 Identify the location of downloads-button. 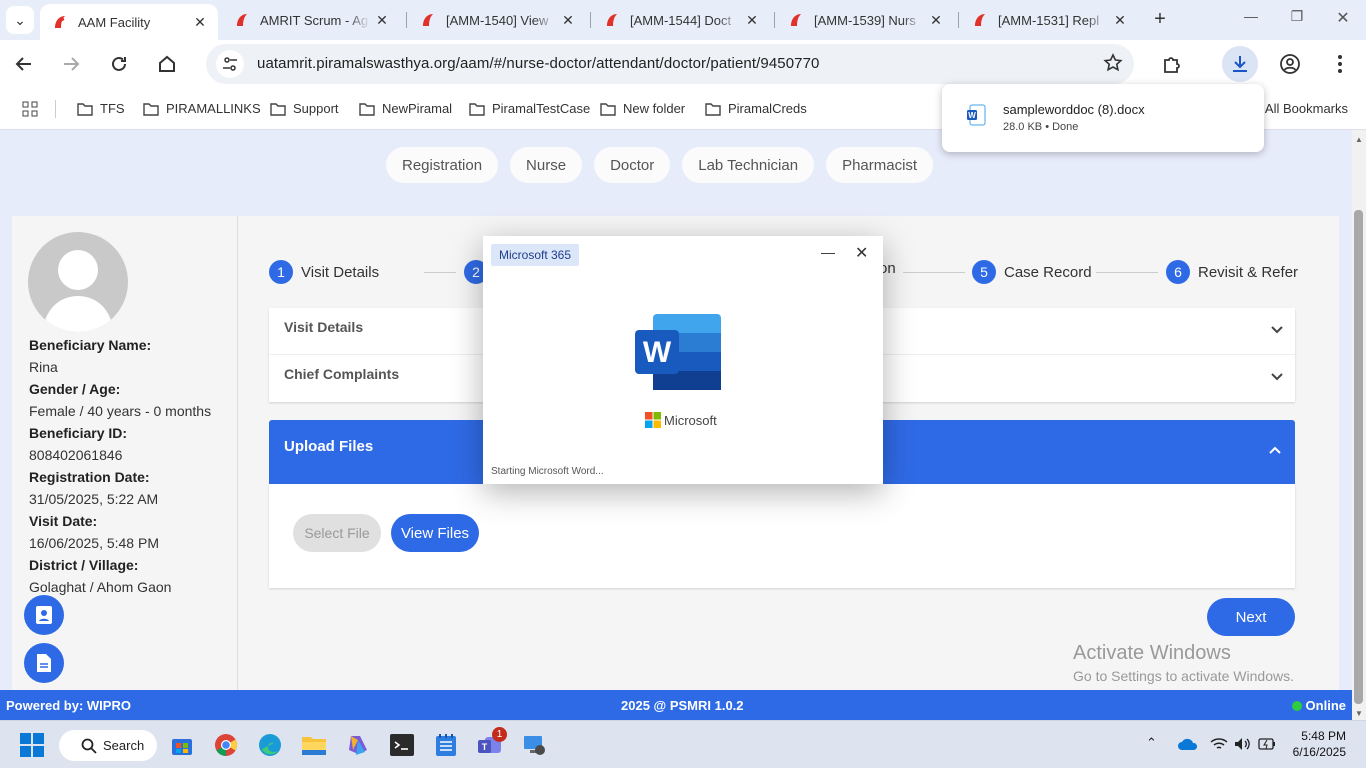
(1240, 64).